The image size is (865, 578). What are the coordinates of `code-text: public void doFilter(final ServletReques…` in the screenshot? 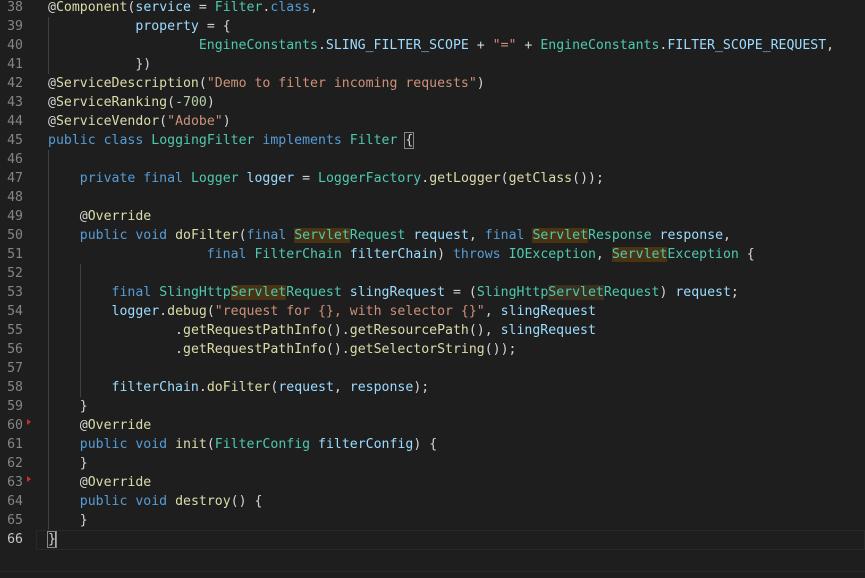 It's located at (389, 235).